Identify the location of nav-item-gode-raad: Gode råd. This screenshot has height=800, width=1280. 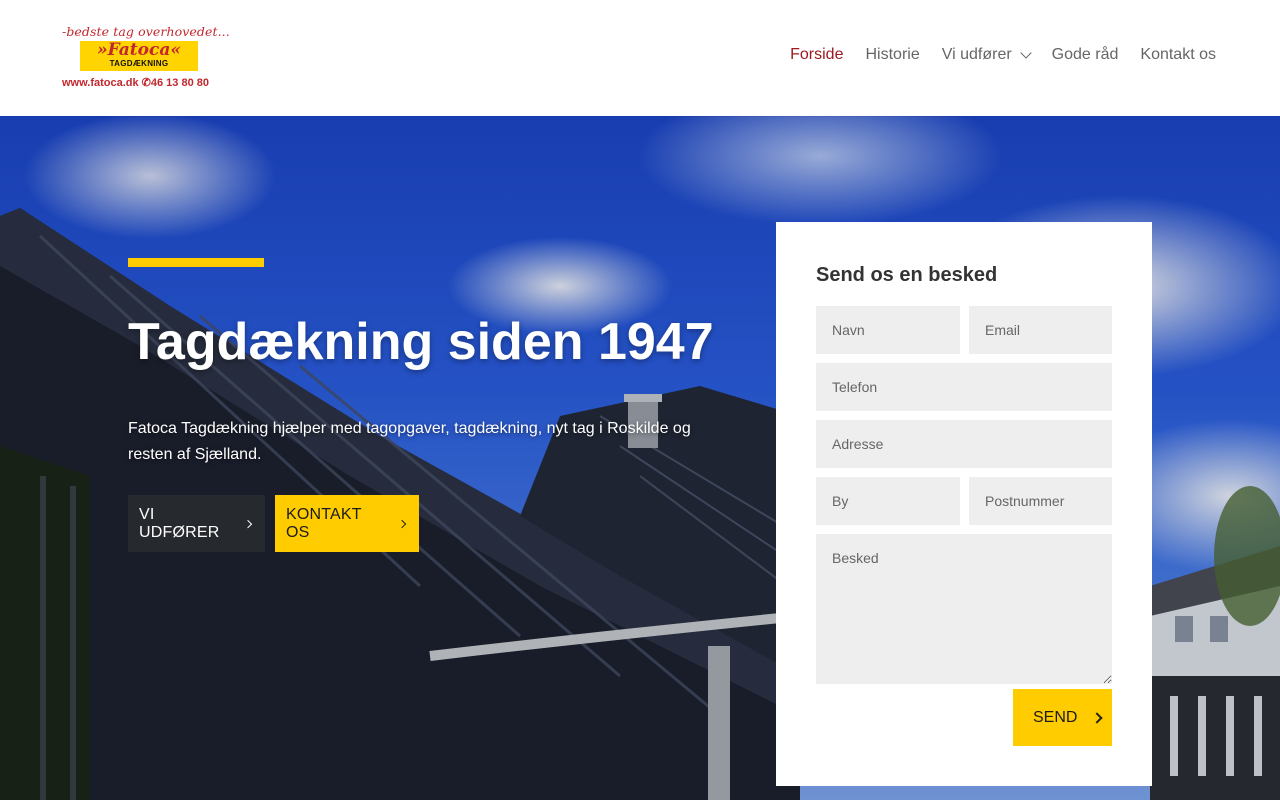
(1085, 55).